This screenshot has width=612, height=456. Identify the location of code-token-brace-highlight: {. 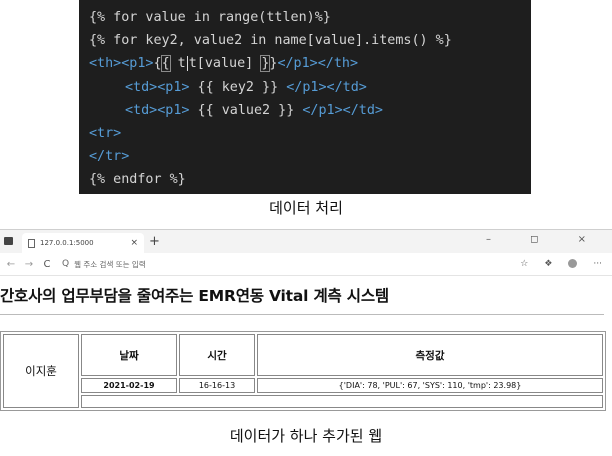
(165, 64).